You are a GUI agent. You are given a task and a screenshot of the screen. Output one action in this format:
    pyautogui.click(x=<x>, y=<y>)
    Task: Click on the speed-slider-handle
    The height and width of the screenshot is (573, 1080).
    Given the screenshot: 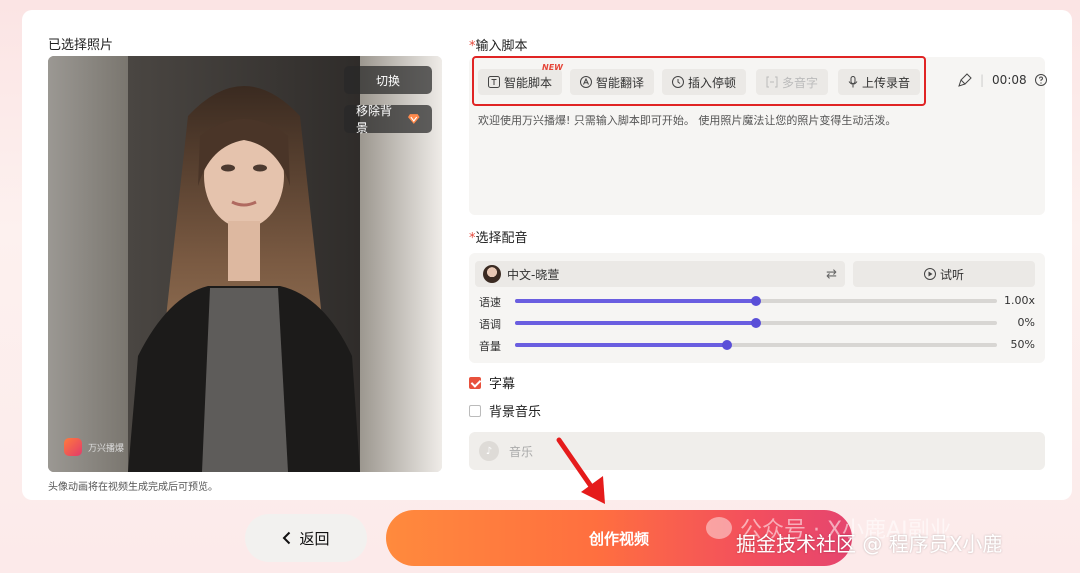 What is the action you would take?
    pyautogui.click(x=756, y=301)
    